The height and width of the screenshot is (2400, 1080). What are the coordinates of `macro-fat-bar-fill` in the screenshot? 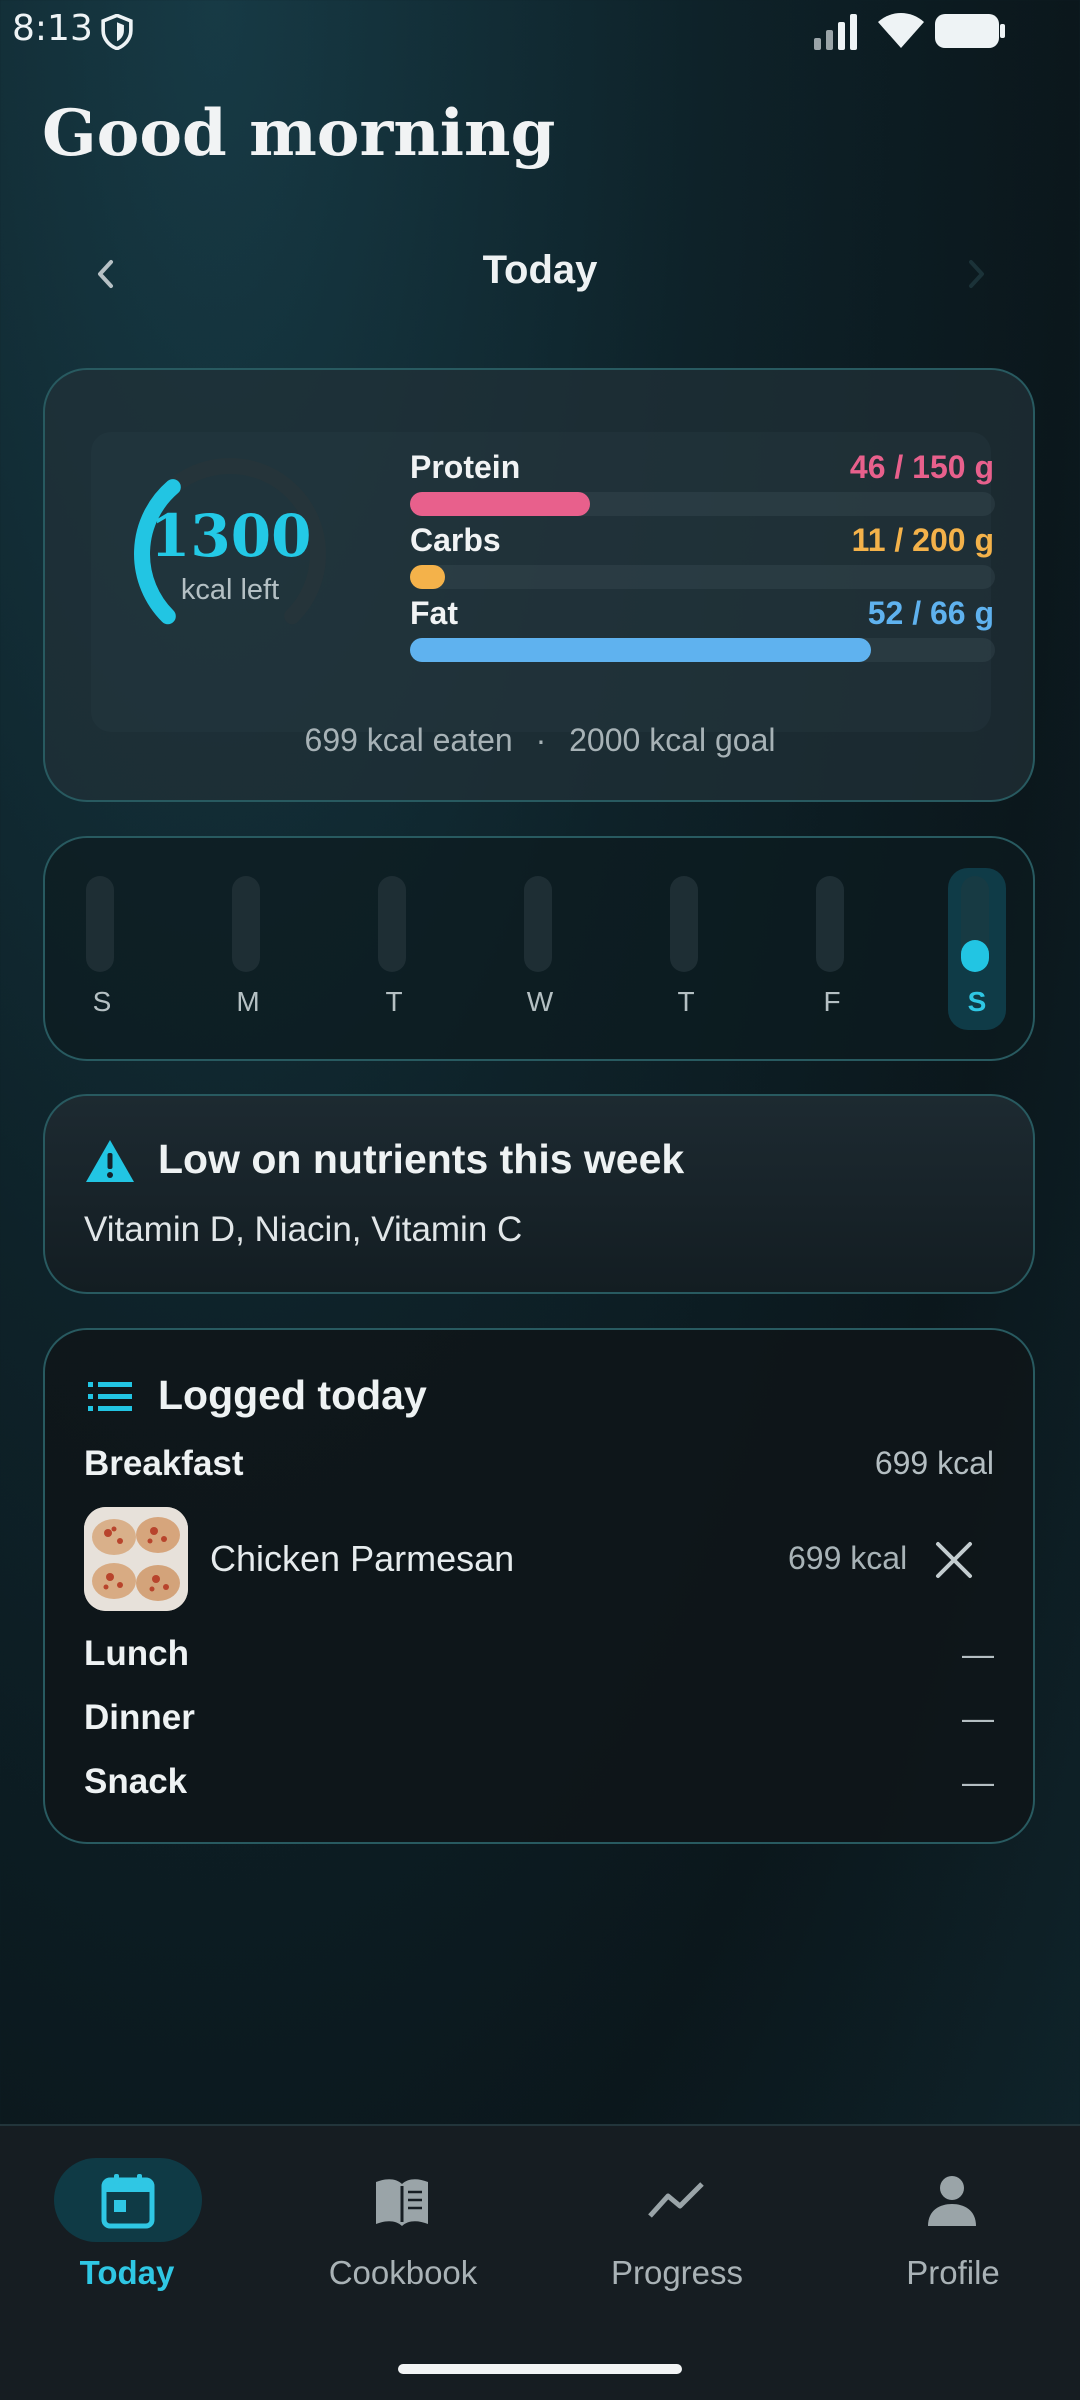 It's located at (640, 650).